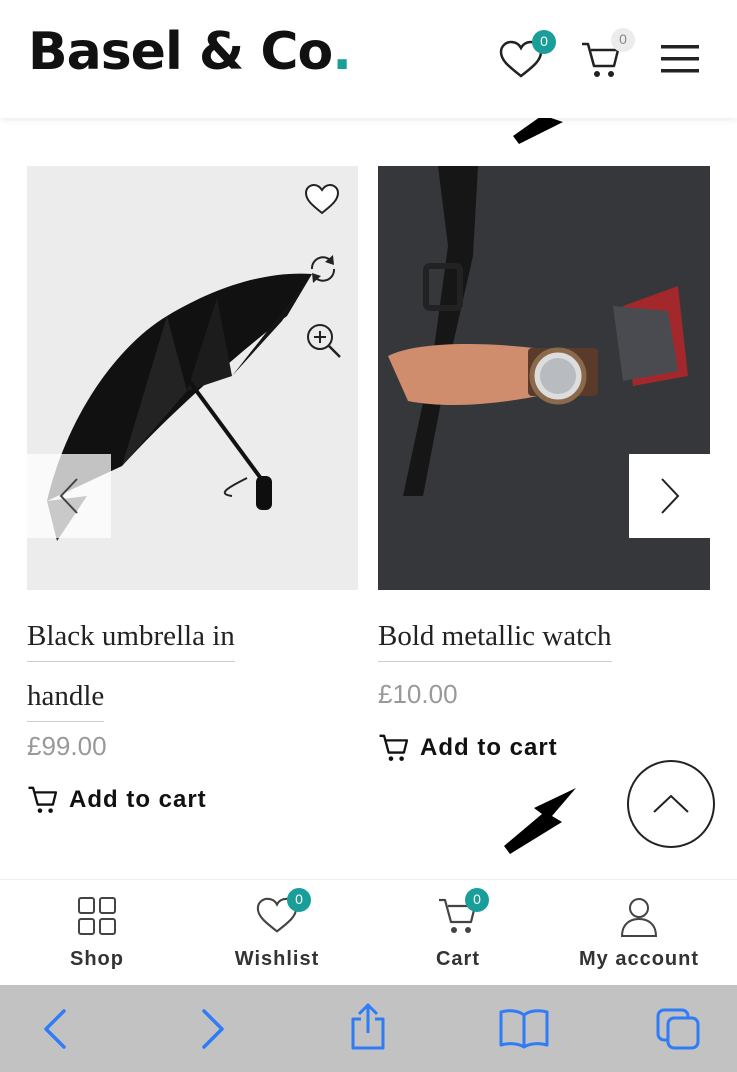 The image size is (737, 1072). Describe the element at coordinates (418, 694) in the screenshot. I see `product-price-watch: £10.00` at that location.